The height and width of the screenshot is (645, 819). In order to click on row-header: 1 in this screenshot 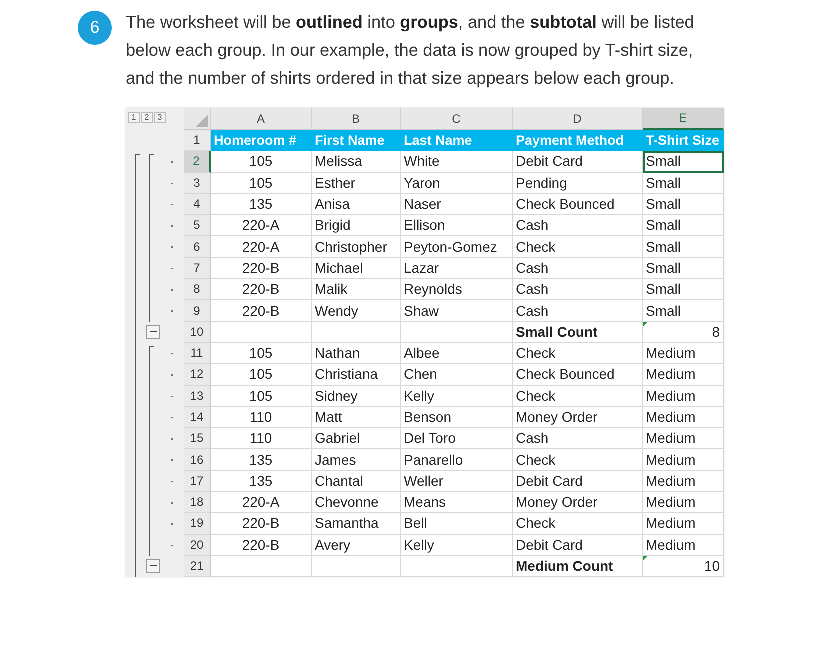, I will do `click(197, 141)`.